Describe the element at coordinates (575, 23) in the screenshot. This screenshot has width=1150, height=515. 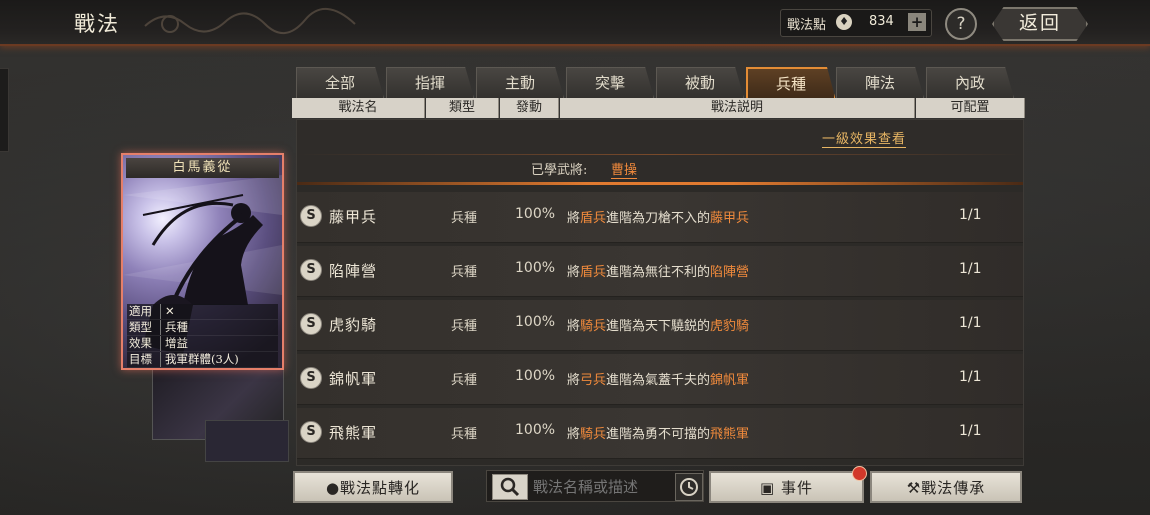
I see `top-bar: 戰法 戰法點 ♦ 834 + ? 返回` at that location.